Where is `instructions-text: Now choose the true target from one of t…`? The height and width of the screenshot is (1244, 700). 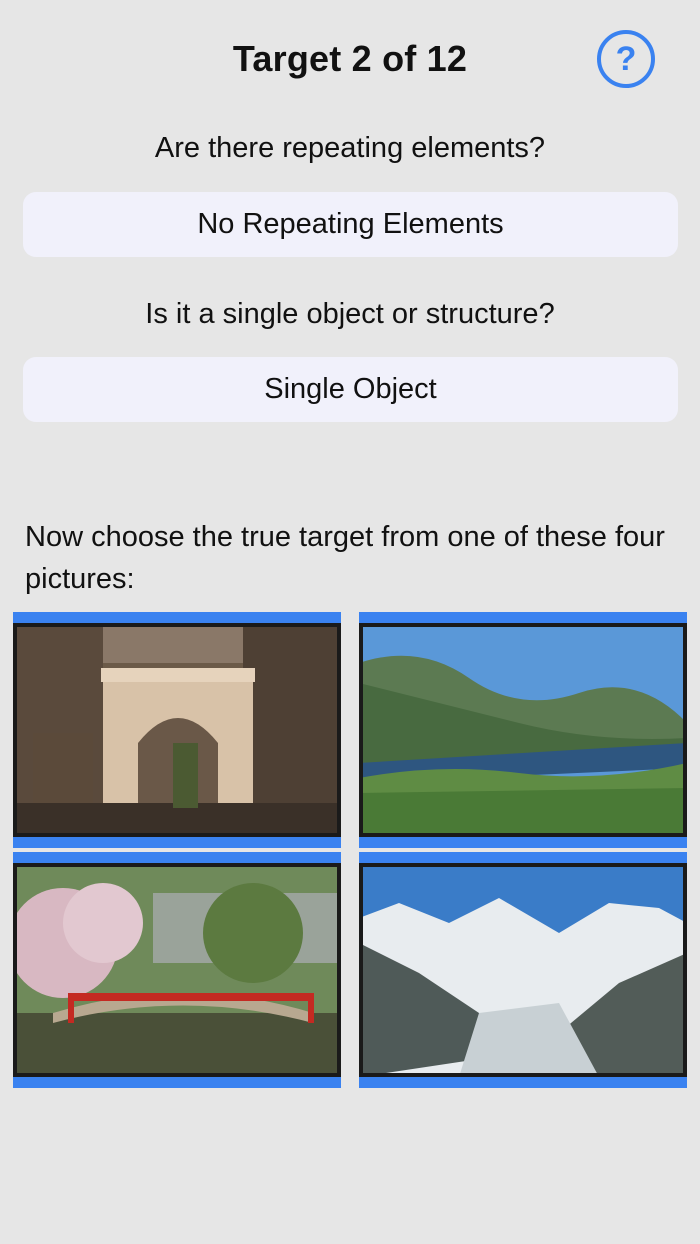 instructions-text: Now choose the true target from one of t… is located at coordinates (345, 558).